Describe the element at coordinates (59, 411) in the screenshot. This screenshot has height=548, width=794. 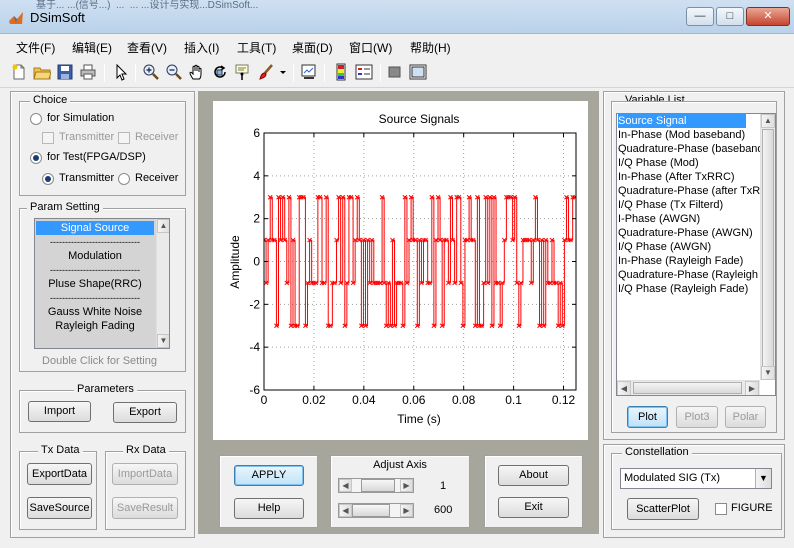
I see `import-button: Import` at that location.